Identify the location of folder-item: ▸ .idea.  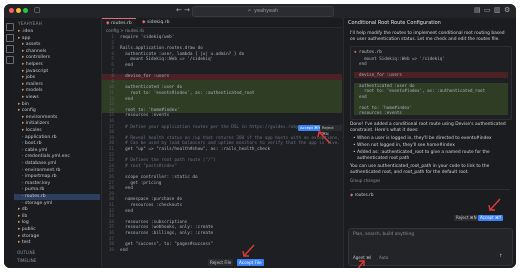
(57, 32).